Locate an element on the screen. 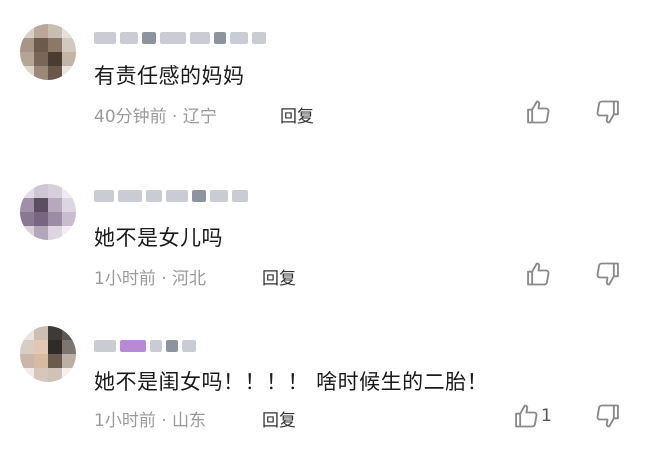  comment-text: 她不是女儿吗 is located at coordinates (158, 238).